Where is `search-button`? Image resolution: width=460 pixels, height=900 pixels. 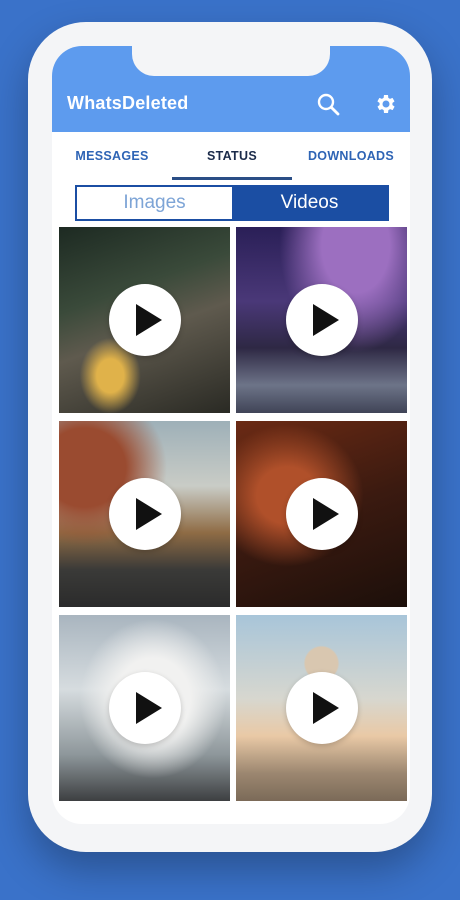 search-button is located at coordinates (328, 104).